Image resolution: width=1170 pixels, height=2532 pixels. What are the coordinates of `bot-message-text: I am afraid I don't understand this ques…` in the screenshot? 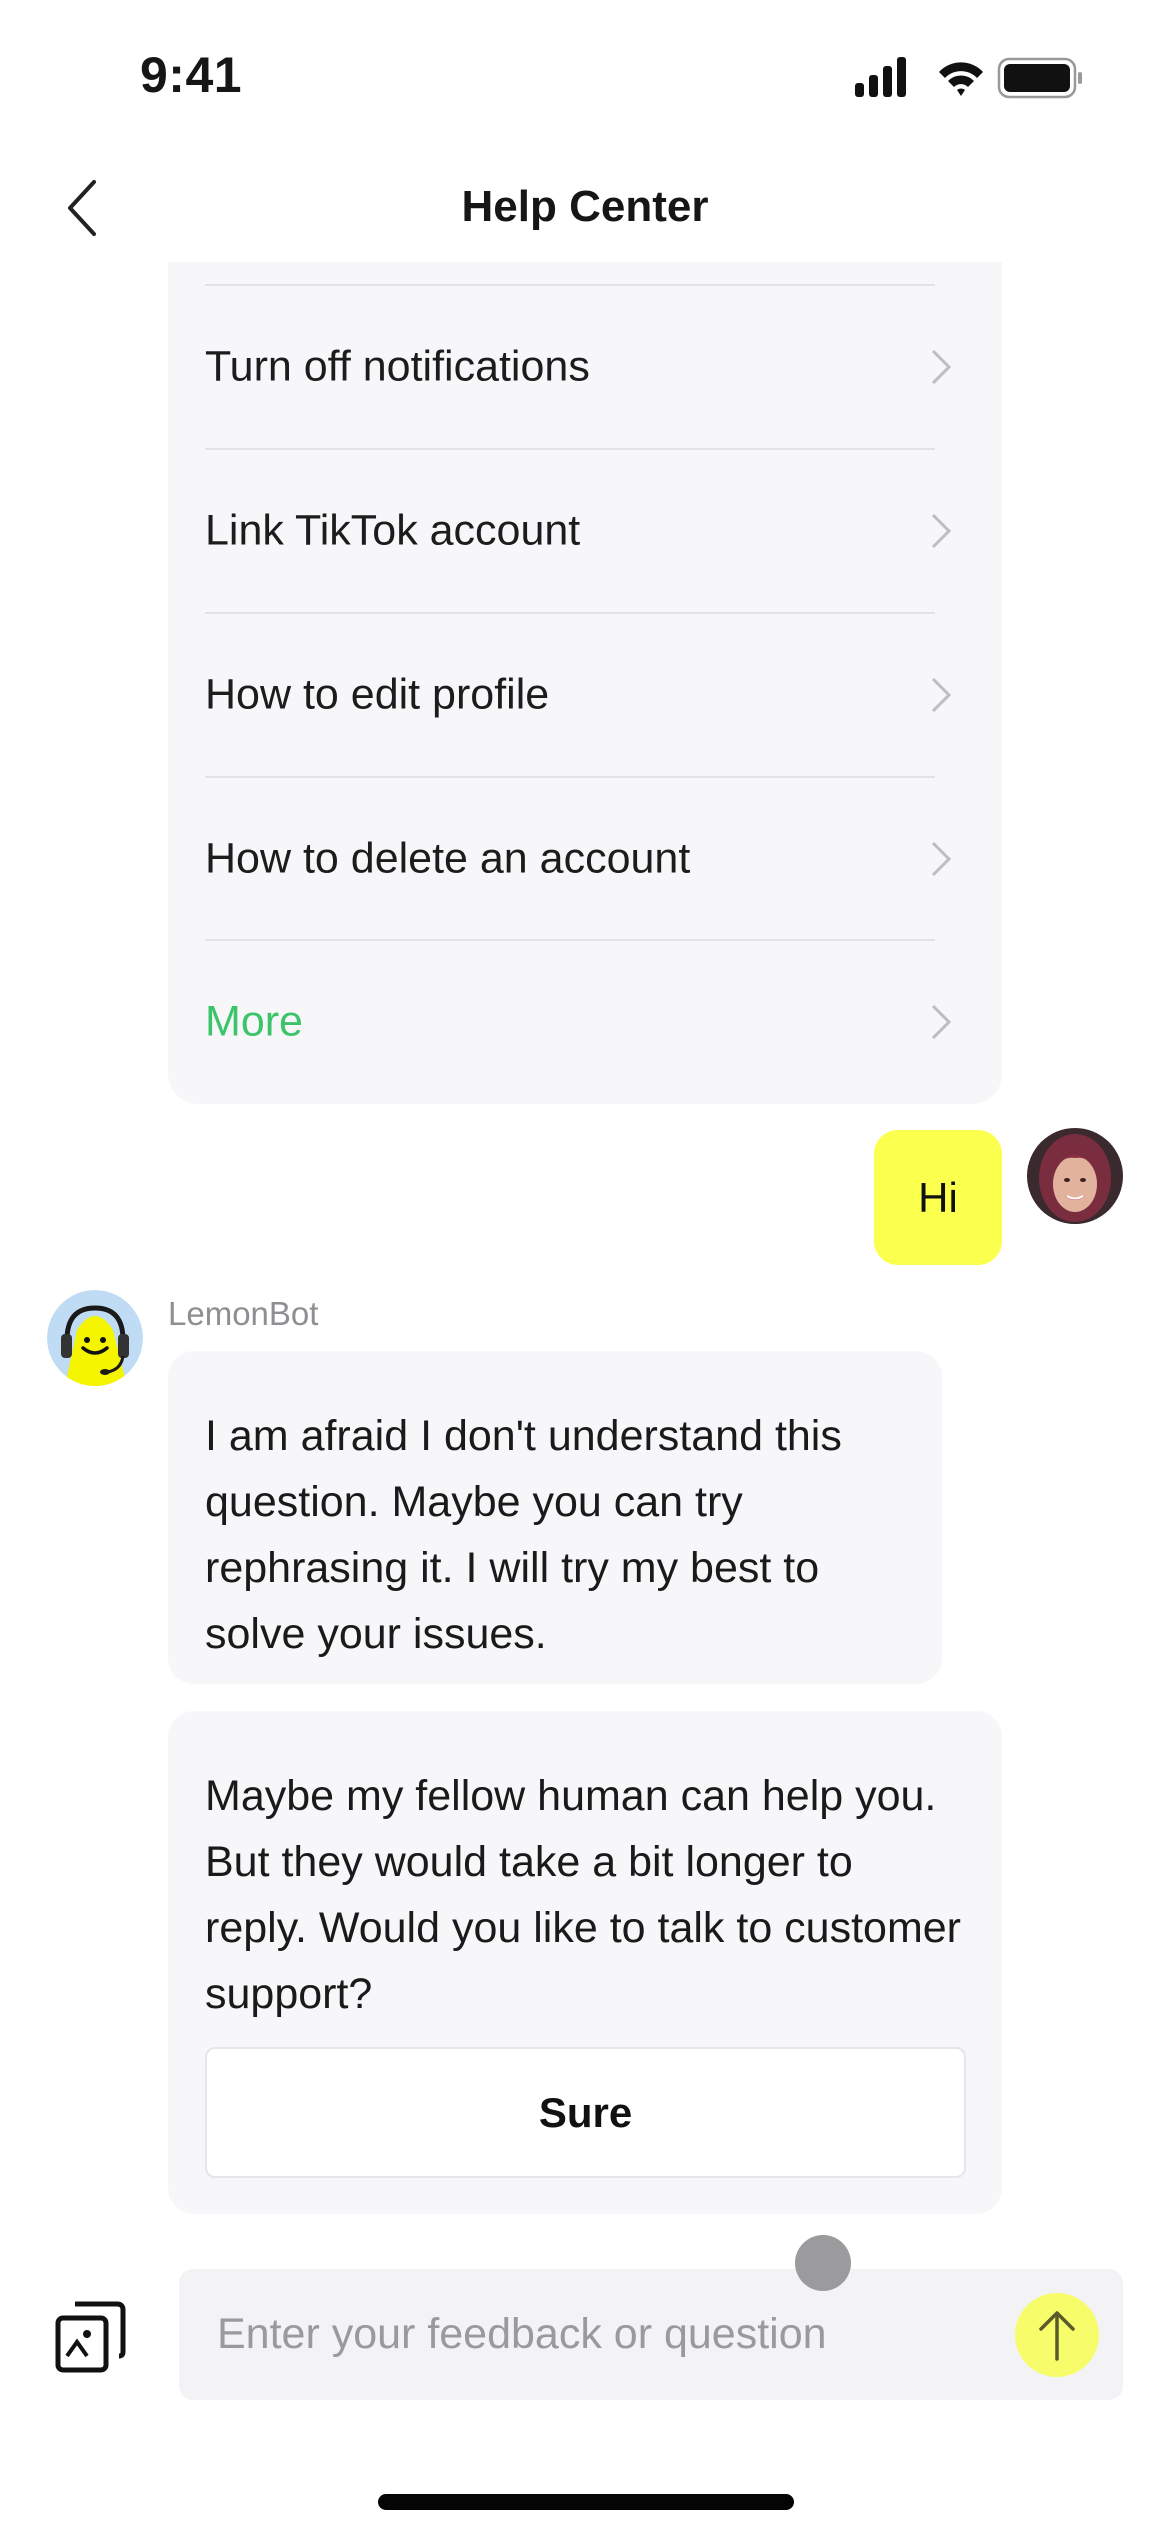 It's located at (523, 1535).